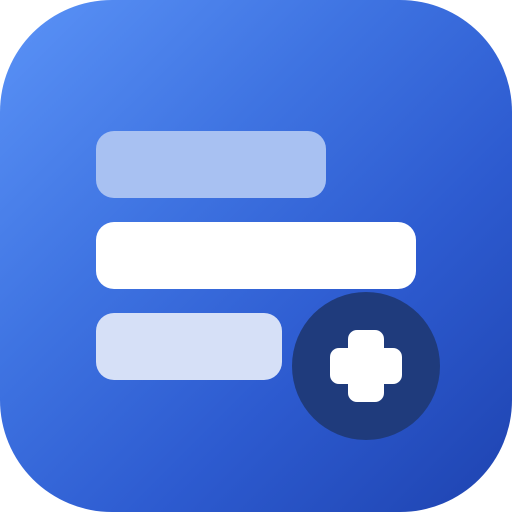 Image resolution: width=512 pixels, height=512 pixels. I want to click on list-line-middle, so click(256, 255).